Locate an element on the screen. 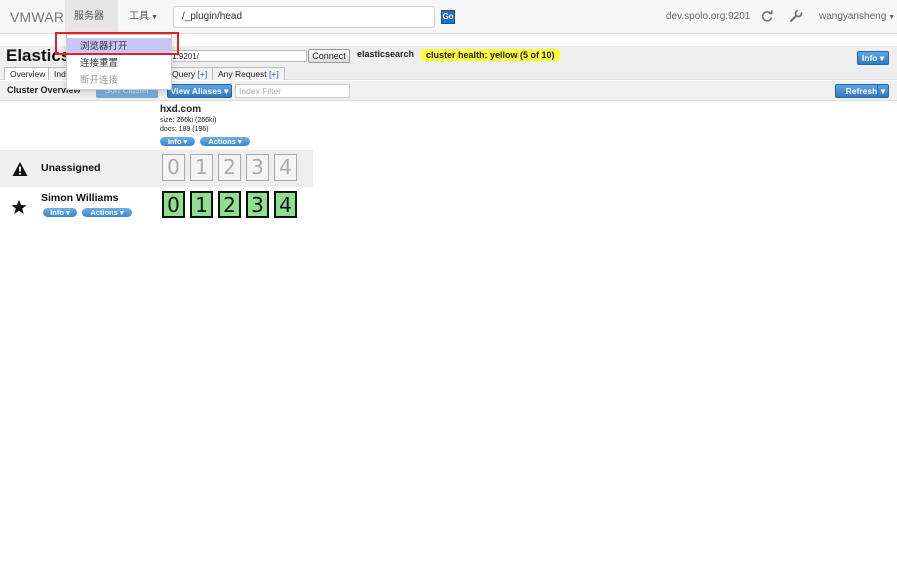 Image resolution: width=897 pixels, height=572 pixels. info-dropdown-button: Info ▾ is located at coordinates (873, 58).